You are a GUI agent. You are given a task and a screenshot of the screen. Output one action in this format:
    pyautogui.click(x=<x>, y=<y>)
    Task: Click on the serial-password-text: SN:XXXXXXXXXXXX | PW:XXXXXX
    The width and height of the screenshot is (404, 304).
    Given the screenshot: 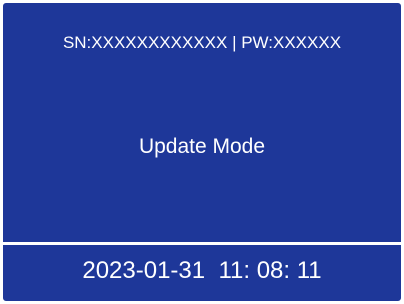 What is the action you would take?
    pyautogui.click(x=202, y=42)
    